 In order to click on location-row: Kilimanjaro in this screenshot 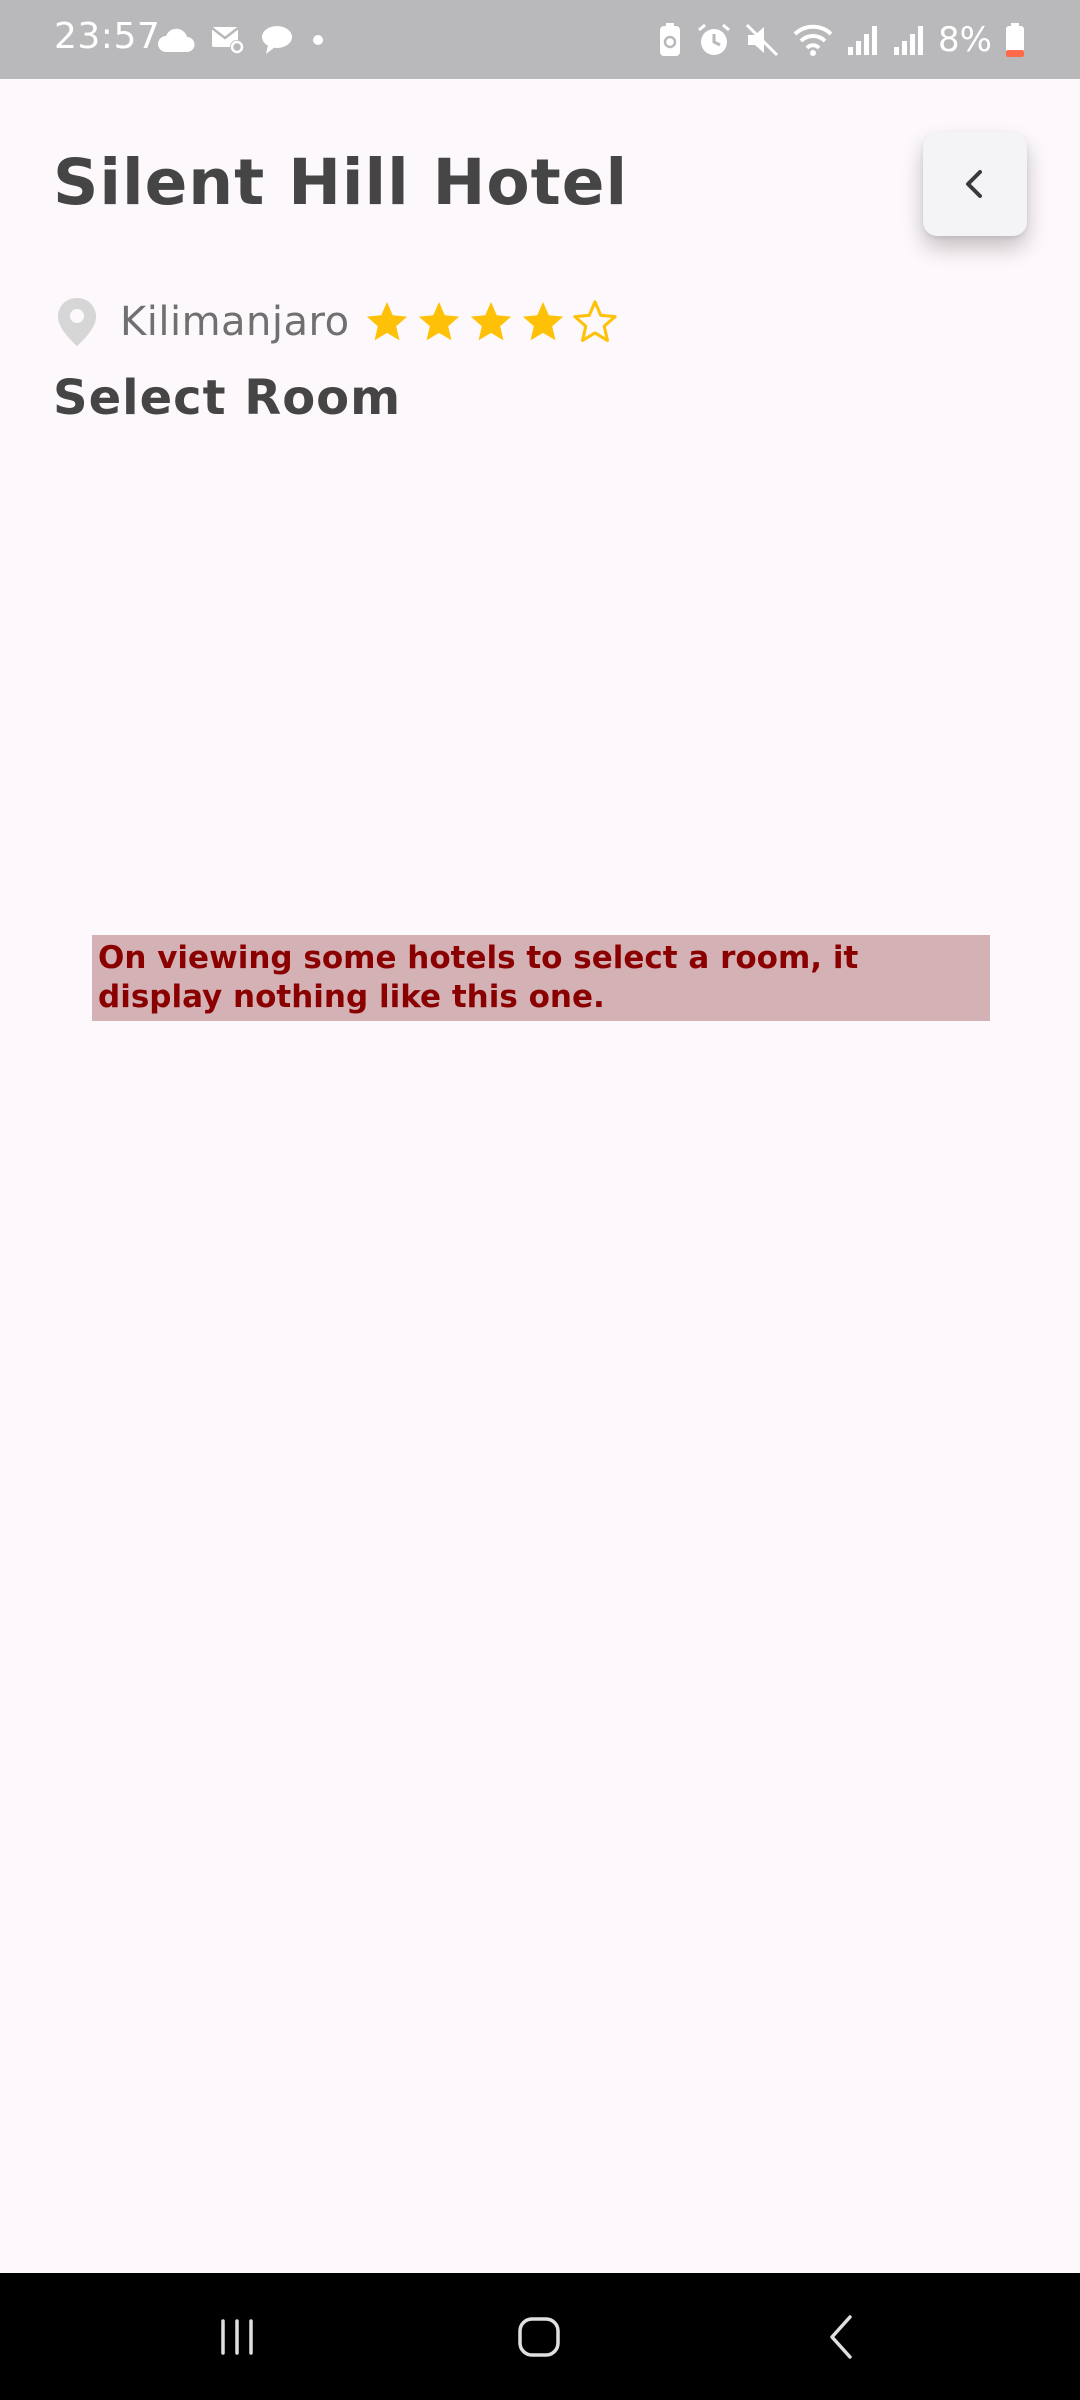, I will do `click(337, 322)`.